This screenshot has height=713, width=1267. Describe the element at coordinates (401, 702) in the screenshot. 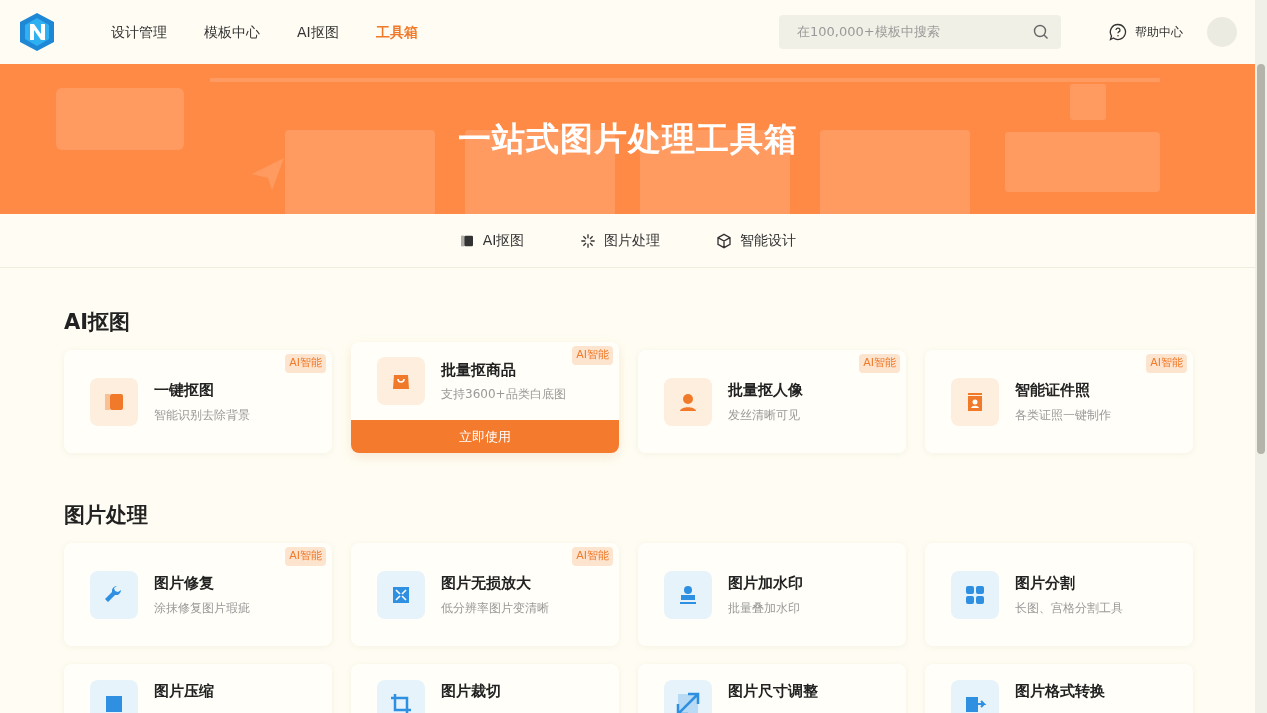

I see `crop-icon` at that location.